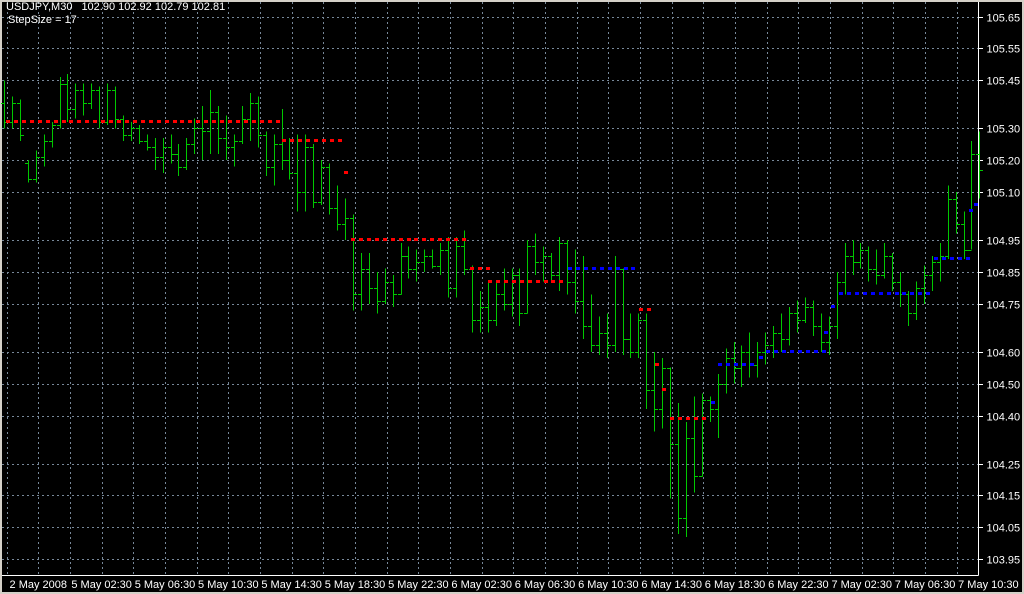  I want to click on chart-symbol-period: USDJPY,M30, so click(39, 7).